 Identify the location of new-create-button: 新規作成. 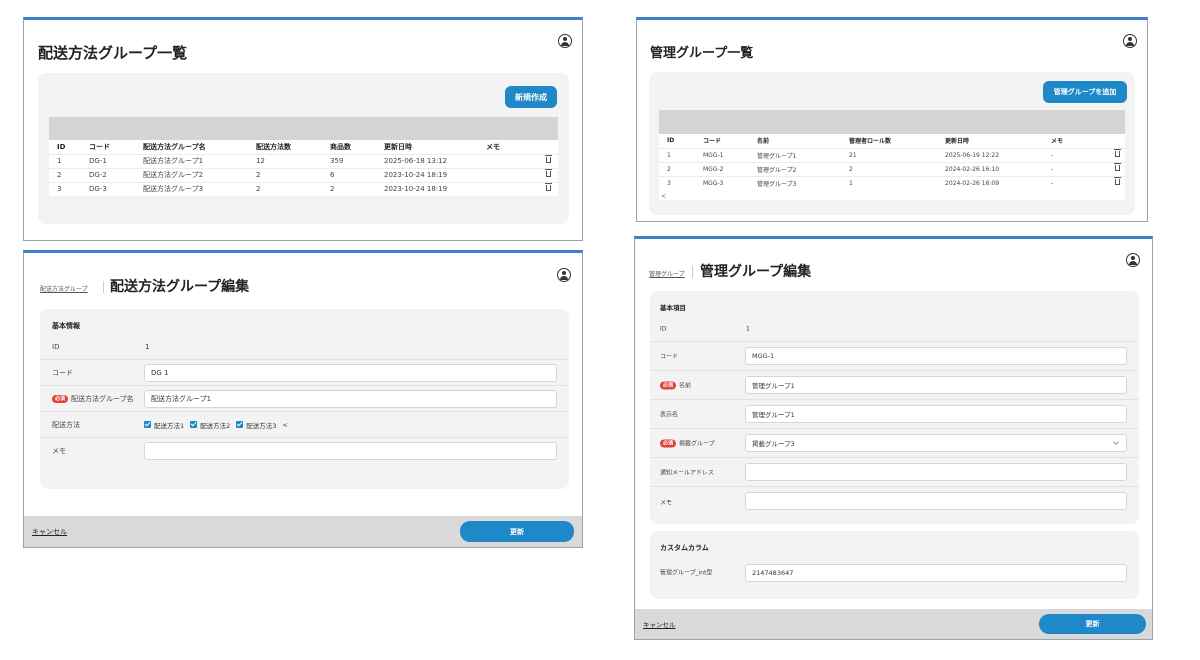
(531, 97).